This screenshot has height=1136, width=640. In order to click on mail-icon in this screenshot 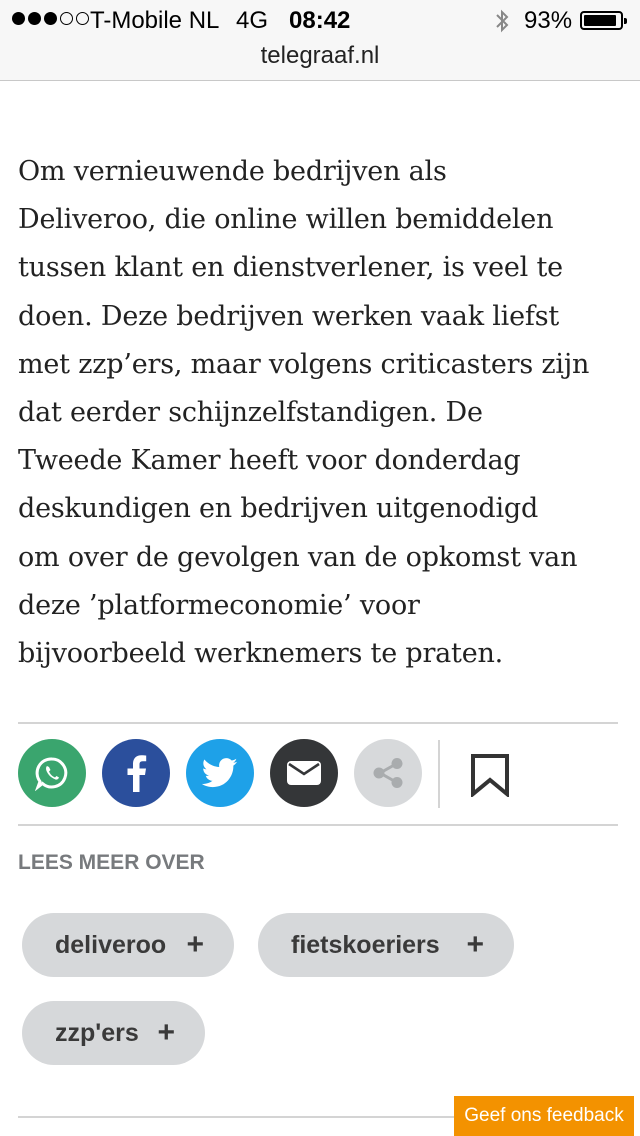, I will do `click(304, 773)`.